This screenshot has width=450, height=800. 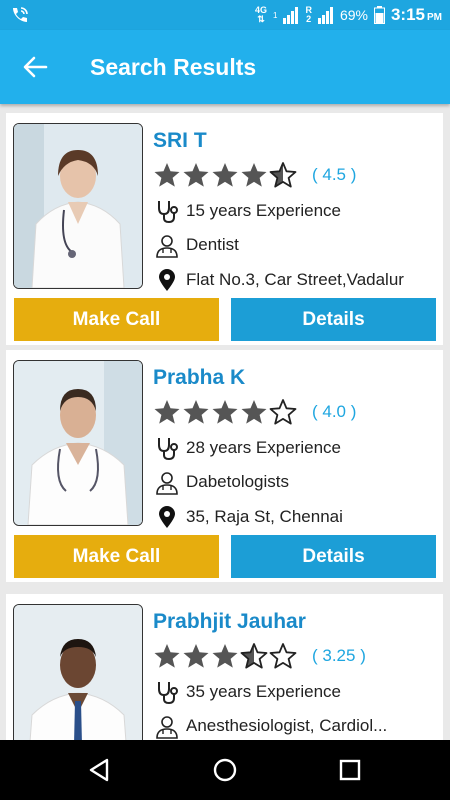 What do you see at coordinates (379, 15) in the screenshot?
I see `battery-icon` at bounding box center [379, 15].